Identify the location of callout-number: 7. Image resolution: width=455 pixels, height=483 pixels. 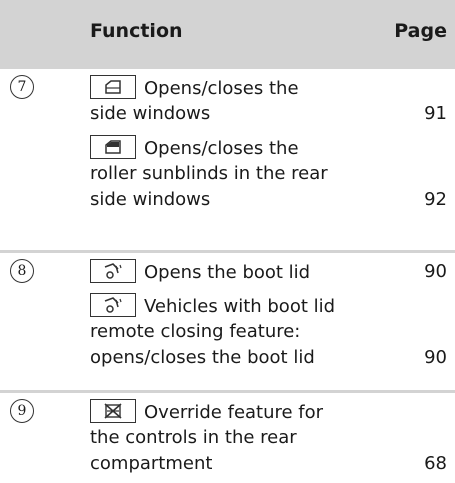
(22, 87).